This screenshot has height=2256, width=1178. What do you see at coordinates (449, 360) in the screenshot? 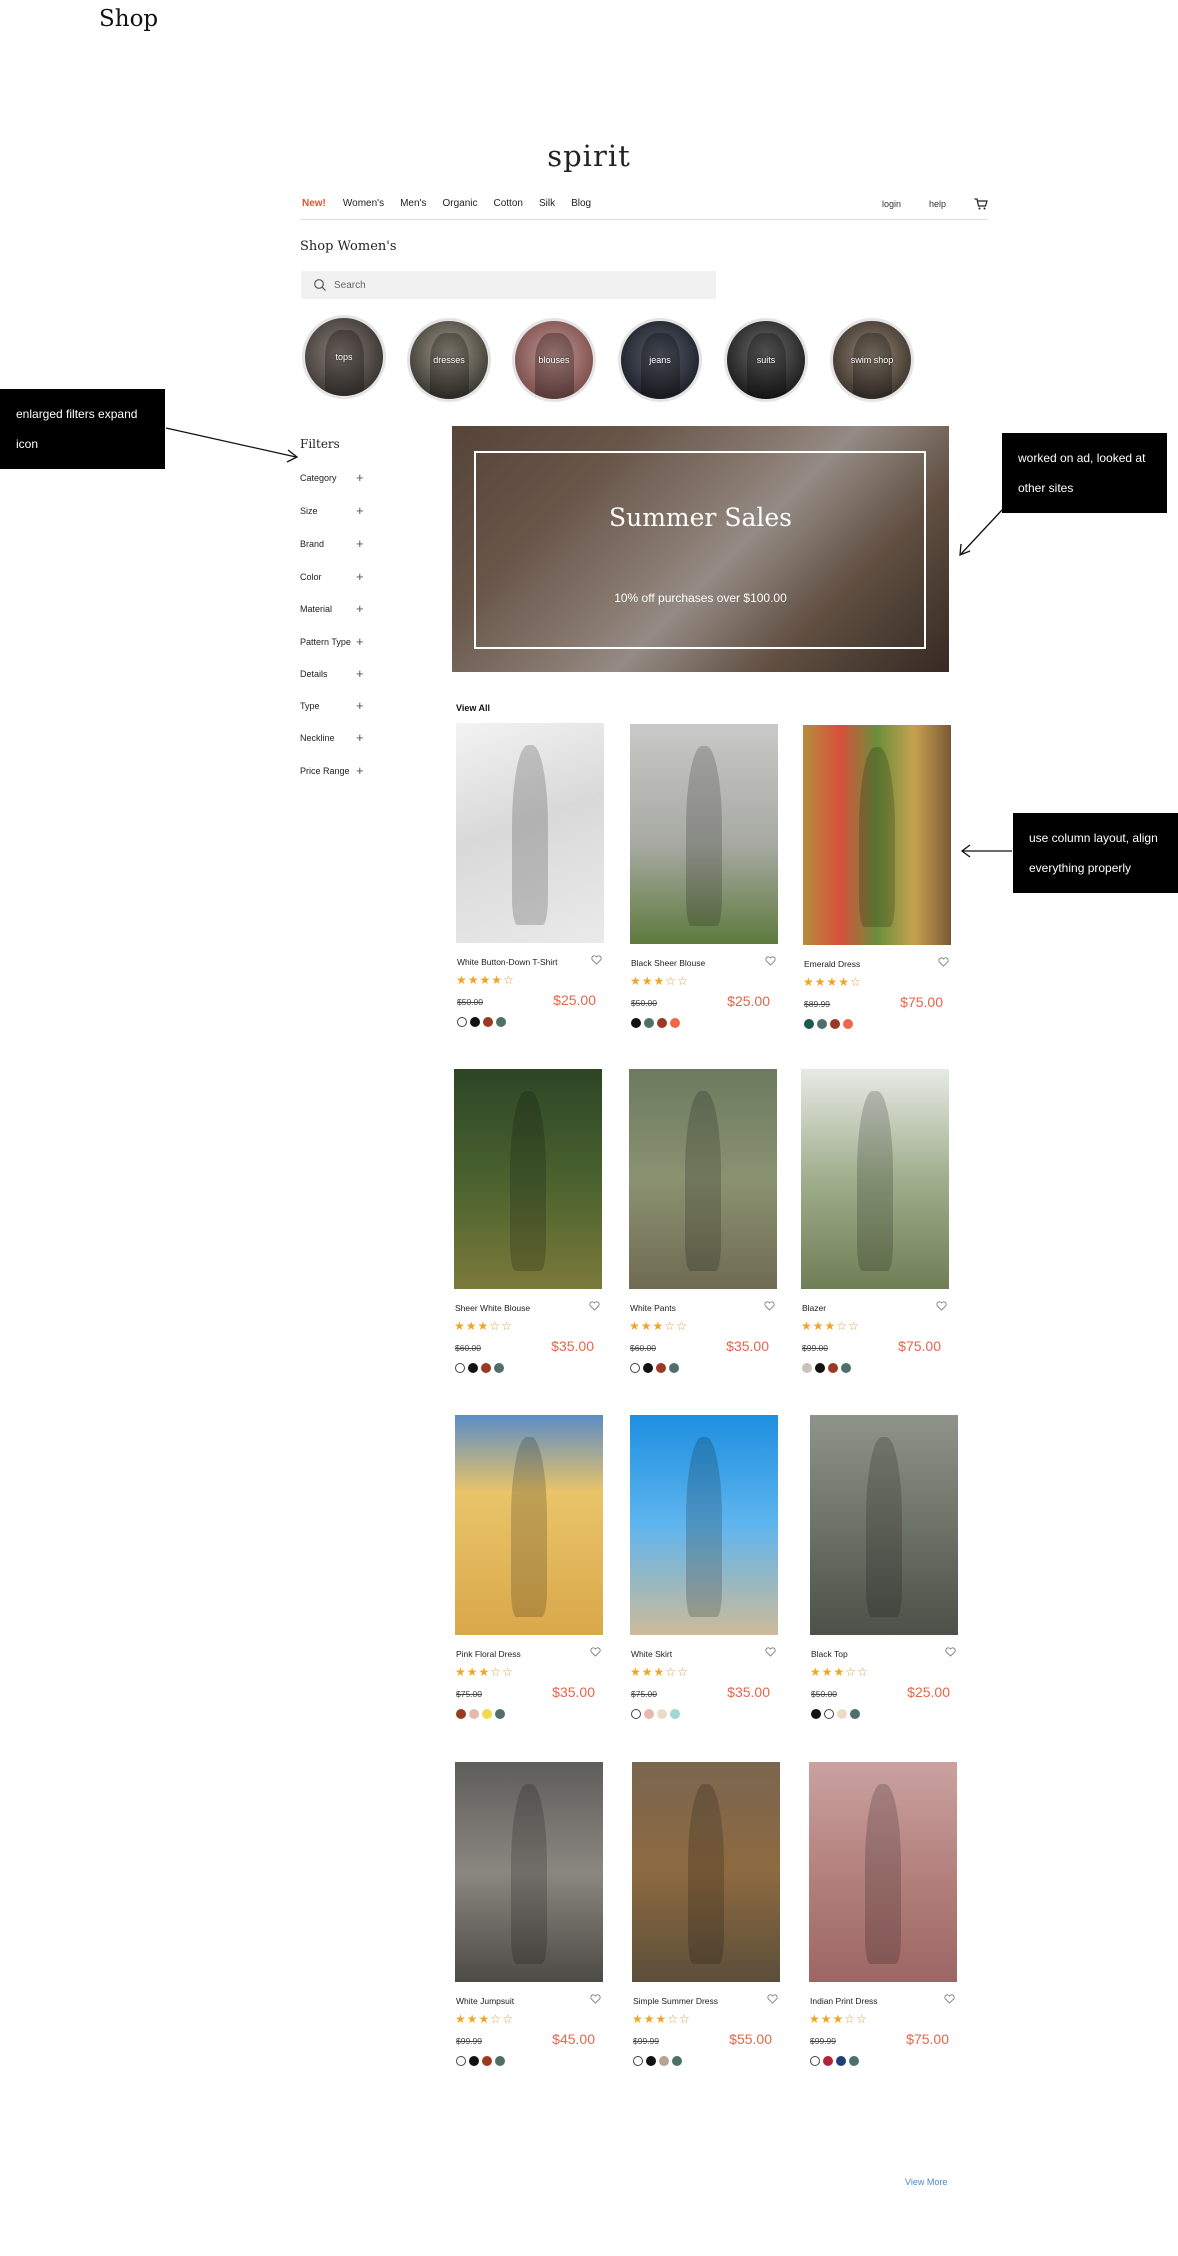
I see `category-dresses: dresses` at bounding box center [449, 360].